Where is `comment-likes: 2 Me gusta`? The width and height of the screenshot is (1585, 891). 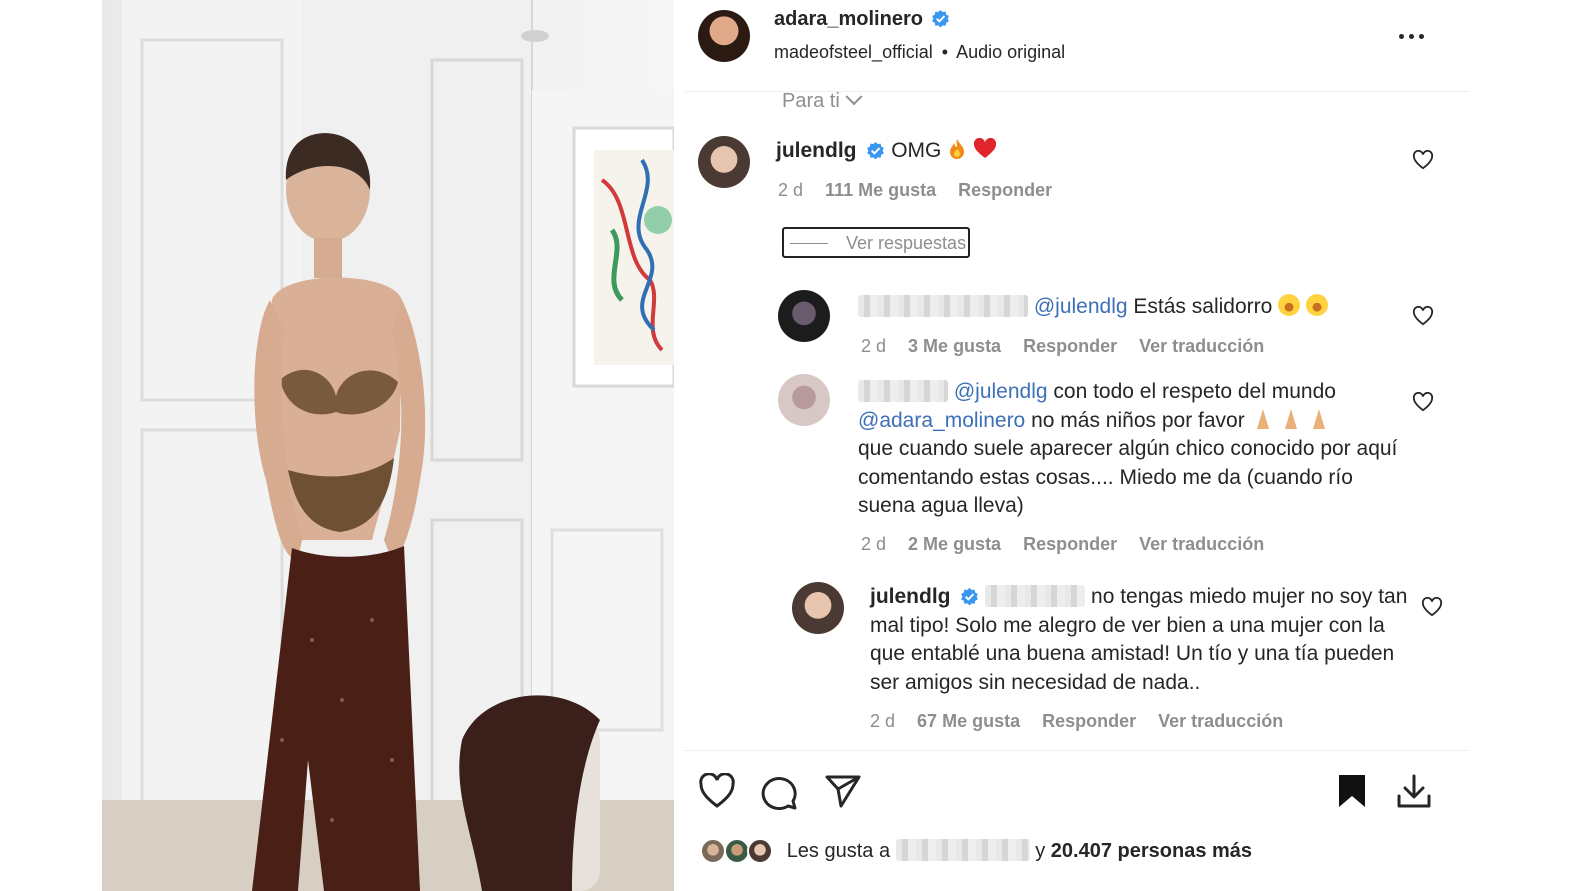 comment-likes: 2 Me gusta is located at coordinates (954, 544).